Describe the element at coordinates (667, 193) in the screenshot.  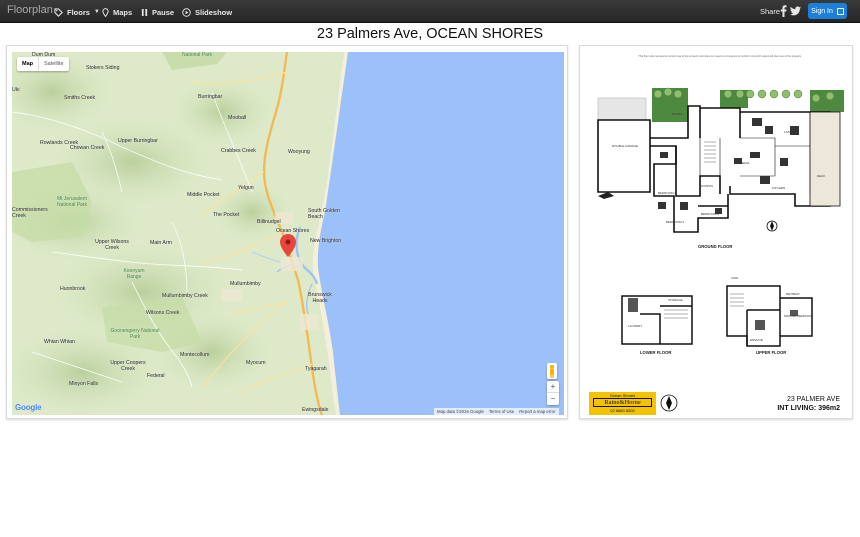
I see `room-label: BEDROOM 2` at that location.